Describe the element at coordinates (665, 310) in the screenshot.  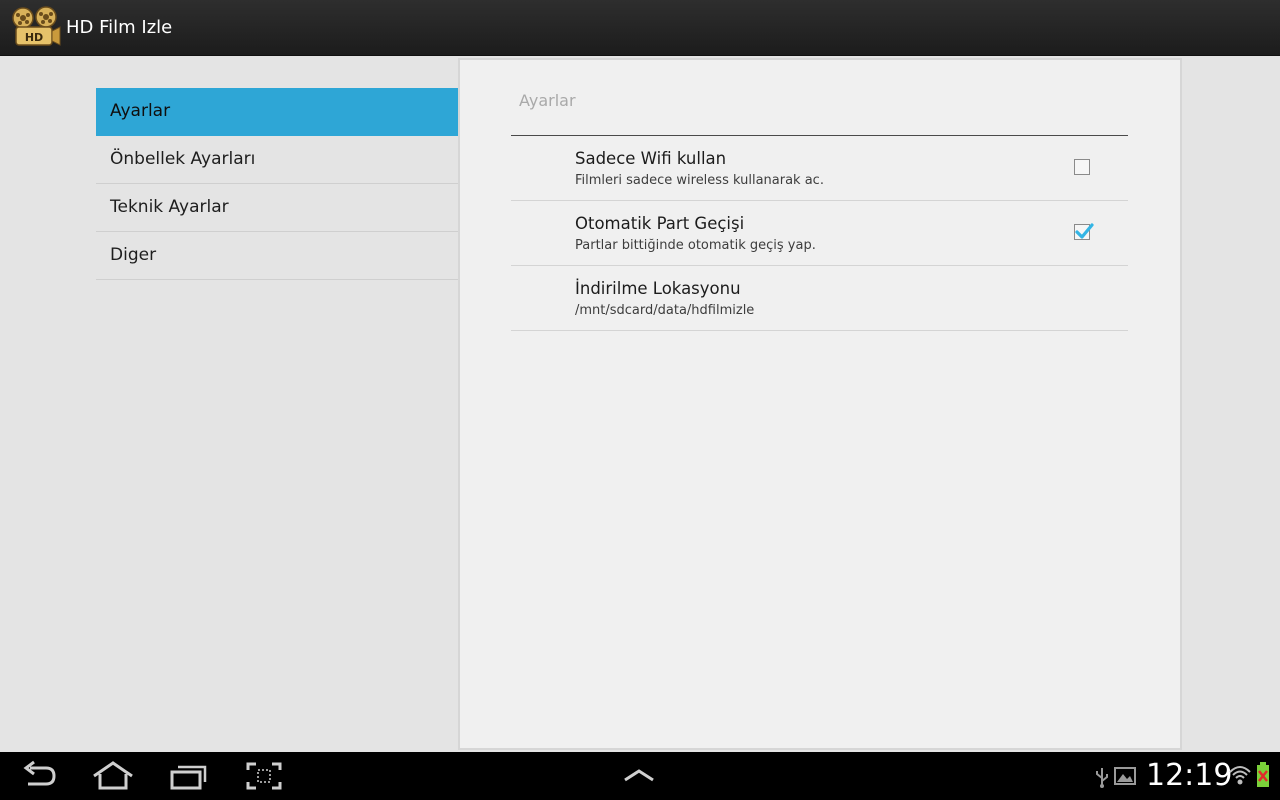
I see `pref-summary: /mnt/sdcard/data/hdfilmizle` at that location.